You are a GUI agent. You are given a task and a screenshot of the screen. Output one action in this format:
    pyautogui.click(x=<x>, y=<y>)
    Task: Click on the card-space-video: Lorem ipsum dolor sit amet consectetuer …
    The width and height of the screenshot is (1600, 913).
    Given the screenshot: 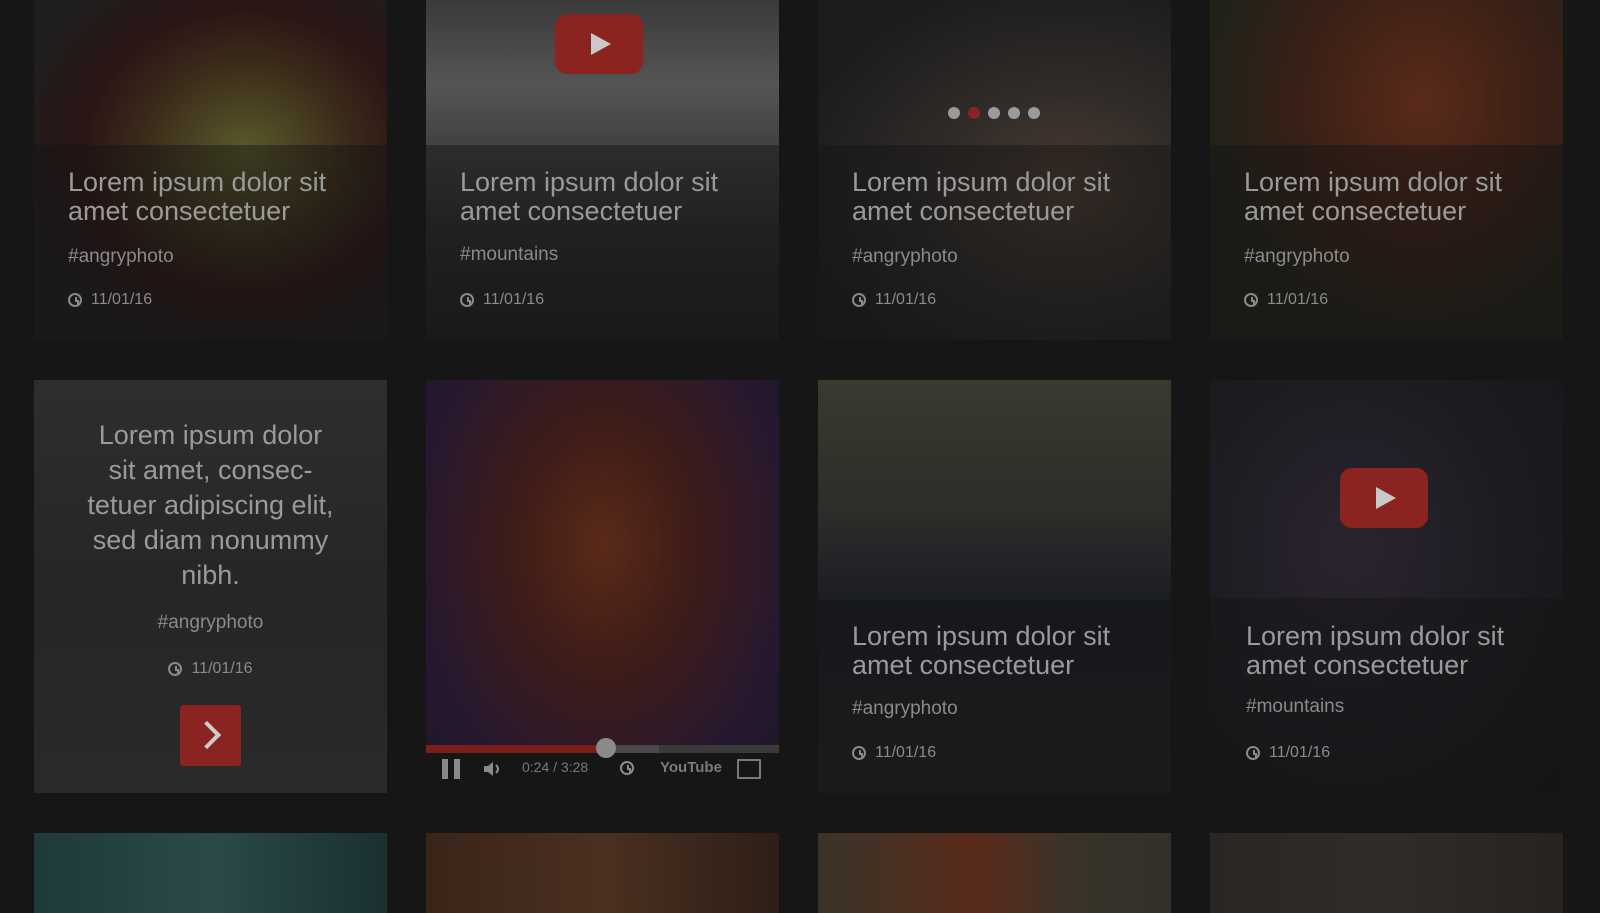 What is the action you would take?
    pyautogui.click(x=1386, y=586)
    